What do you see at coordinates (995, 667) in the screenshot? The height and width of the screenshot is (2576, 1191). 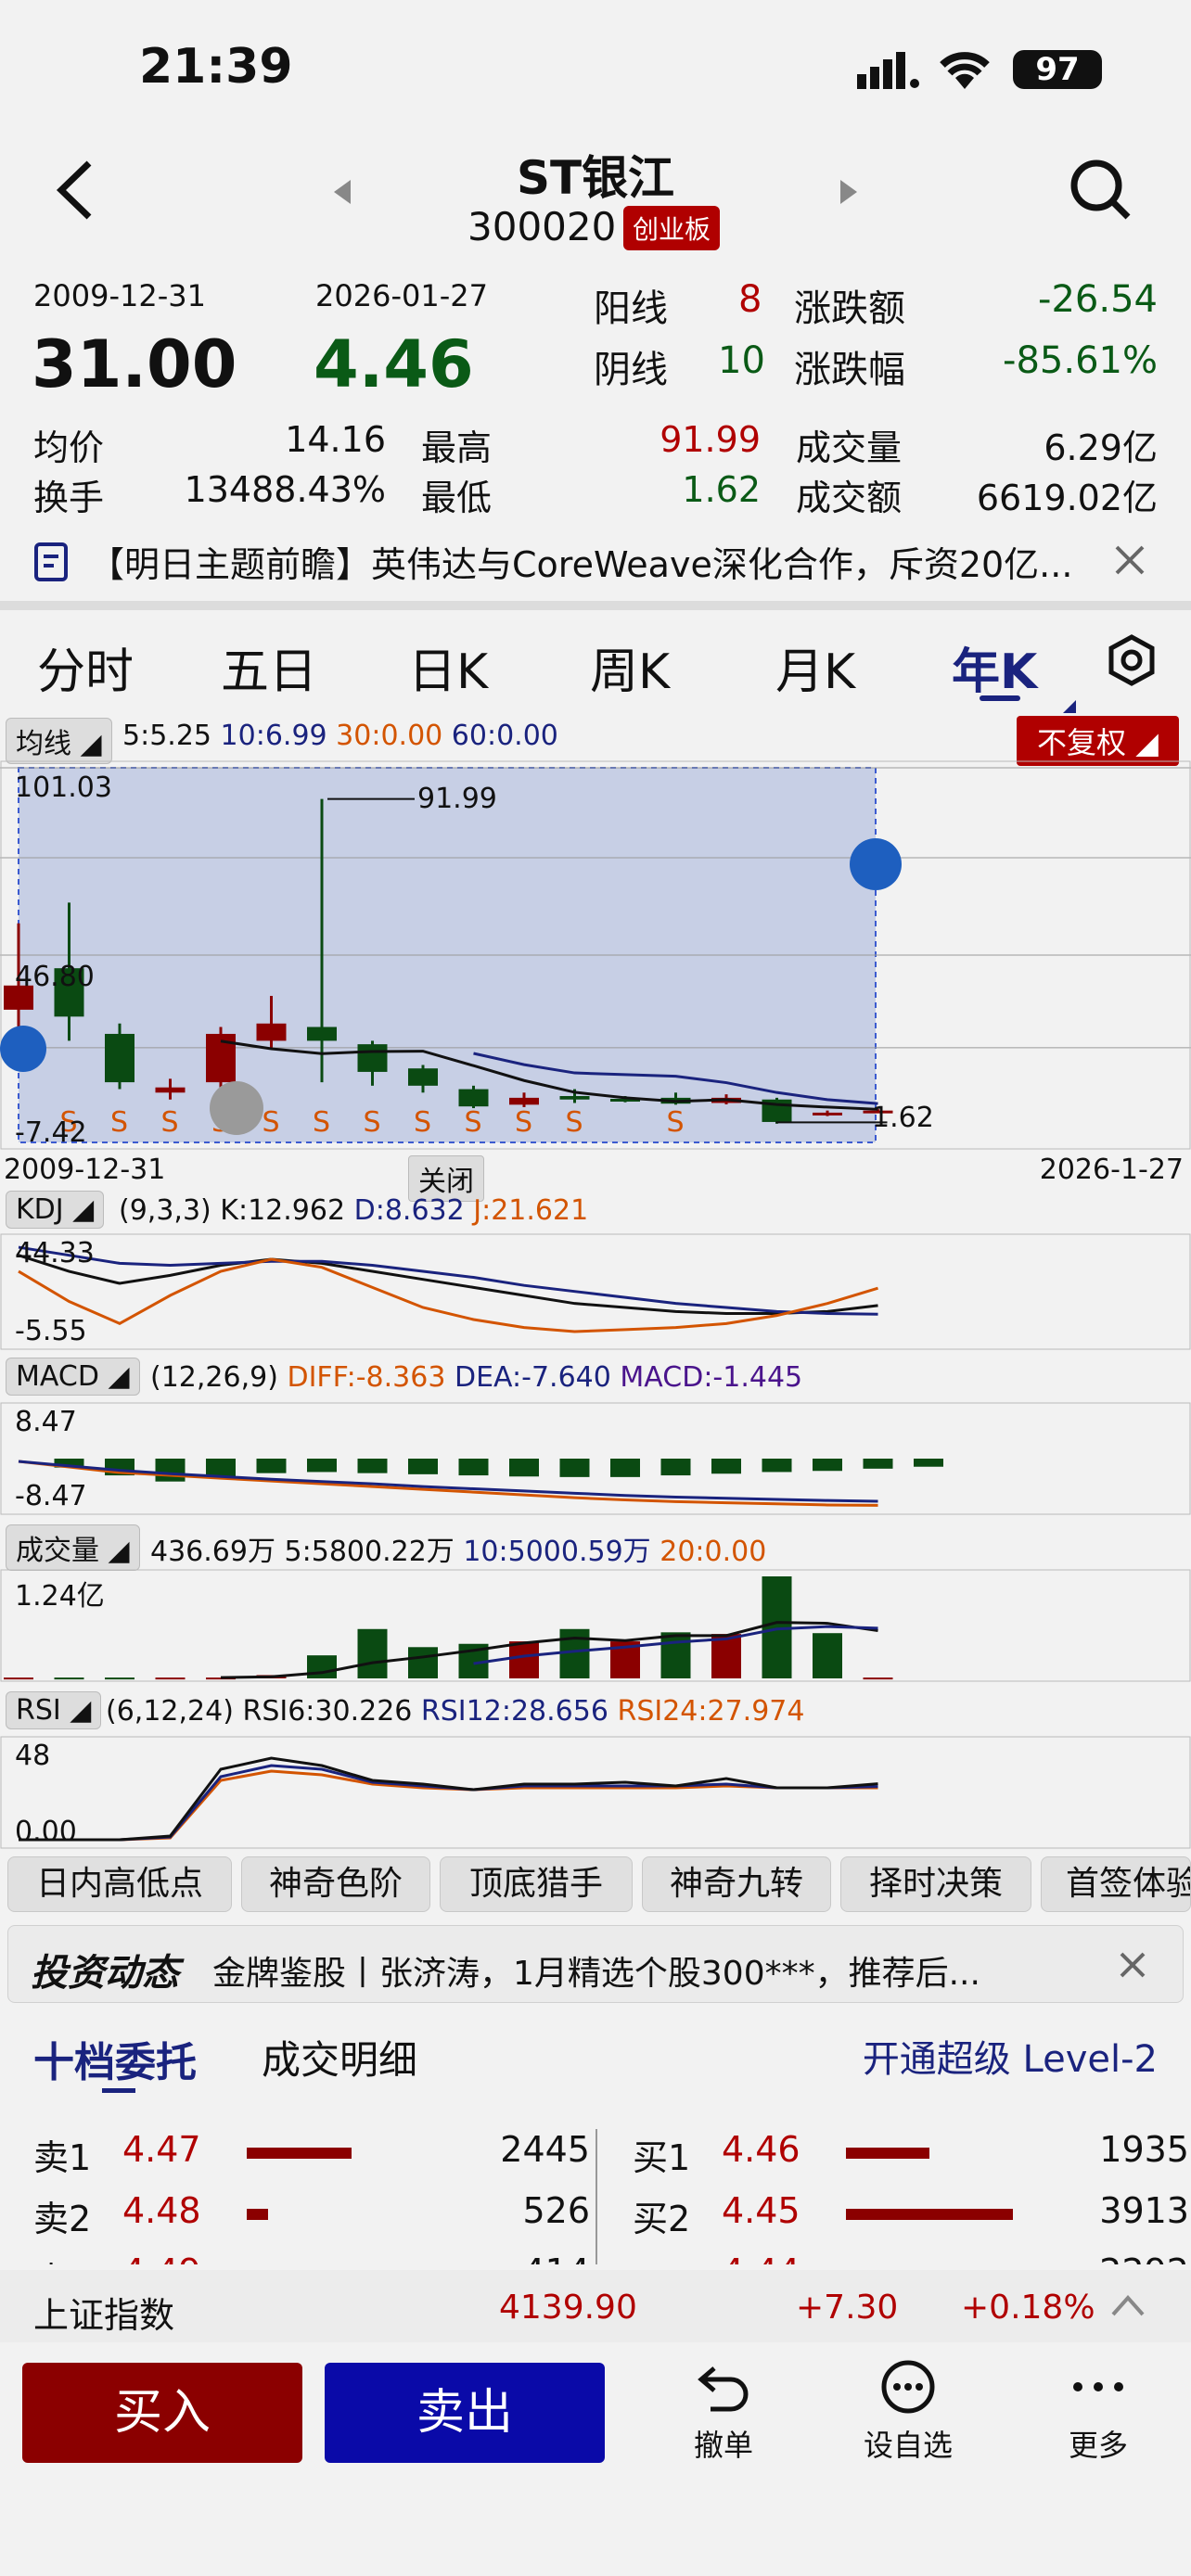 I see `tab-niank: 年K` at bounding box center [995, 667].